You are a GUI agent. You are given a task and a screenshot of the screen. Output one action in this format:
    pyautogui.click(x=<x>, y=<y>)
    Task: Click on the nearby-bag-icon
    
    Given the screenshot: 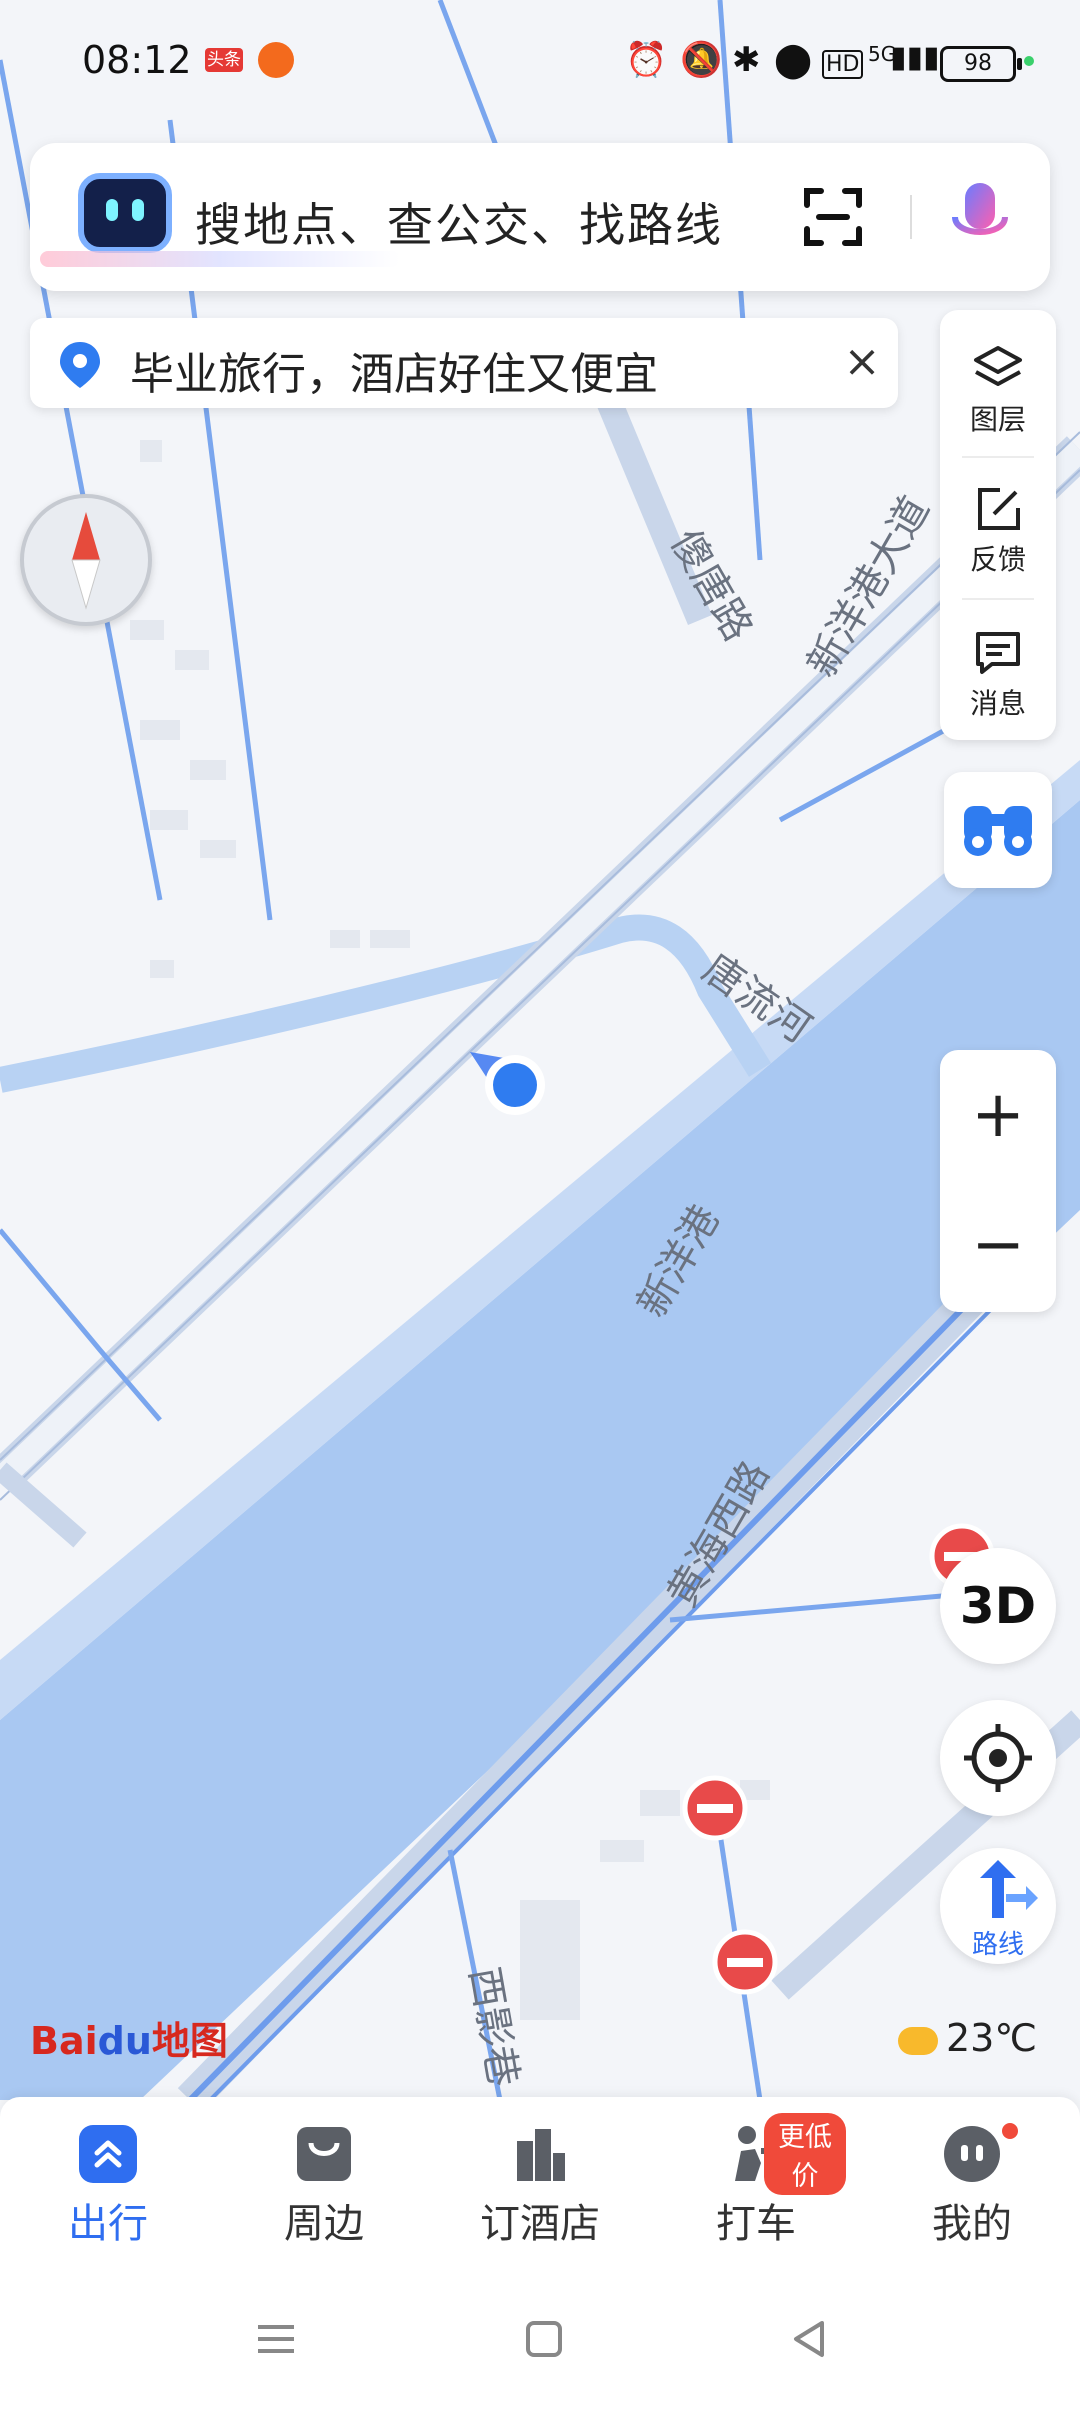 What is the action you would take?
    pyautogui.click(x=324, y=2154)
    